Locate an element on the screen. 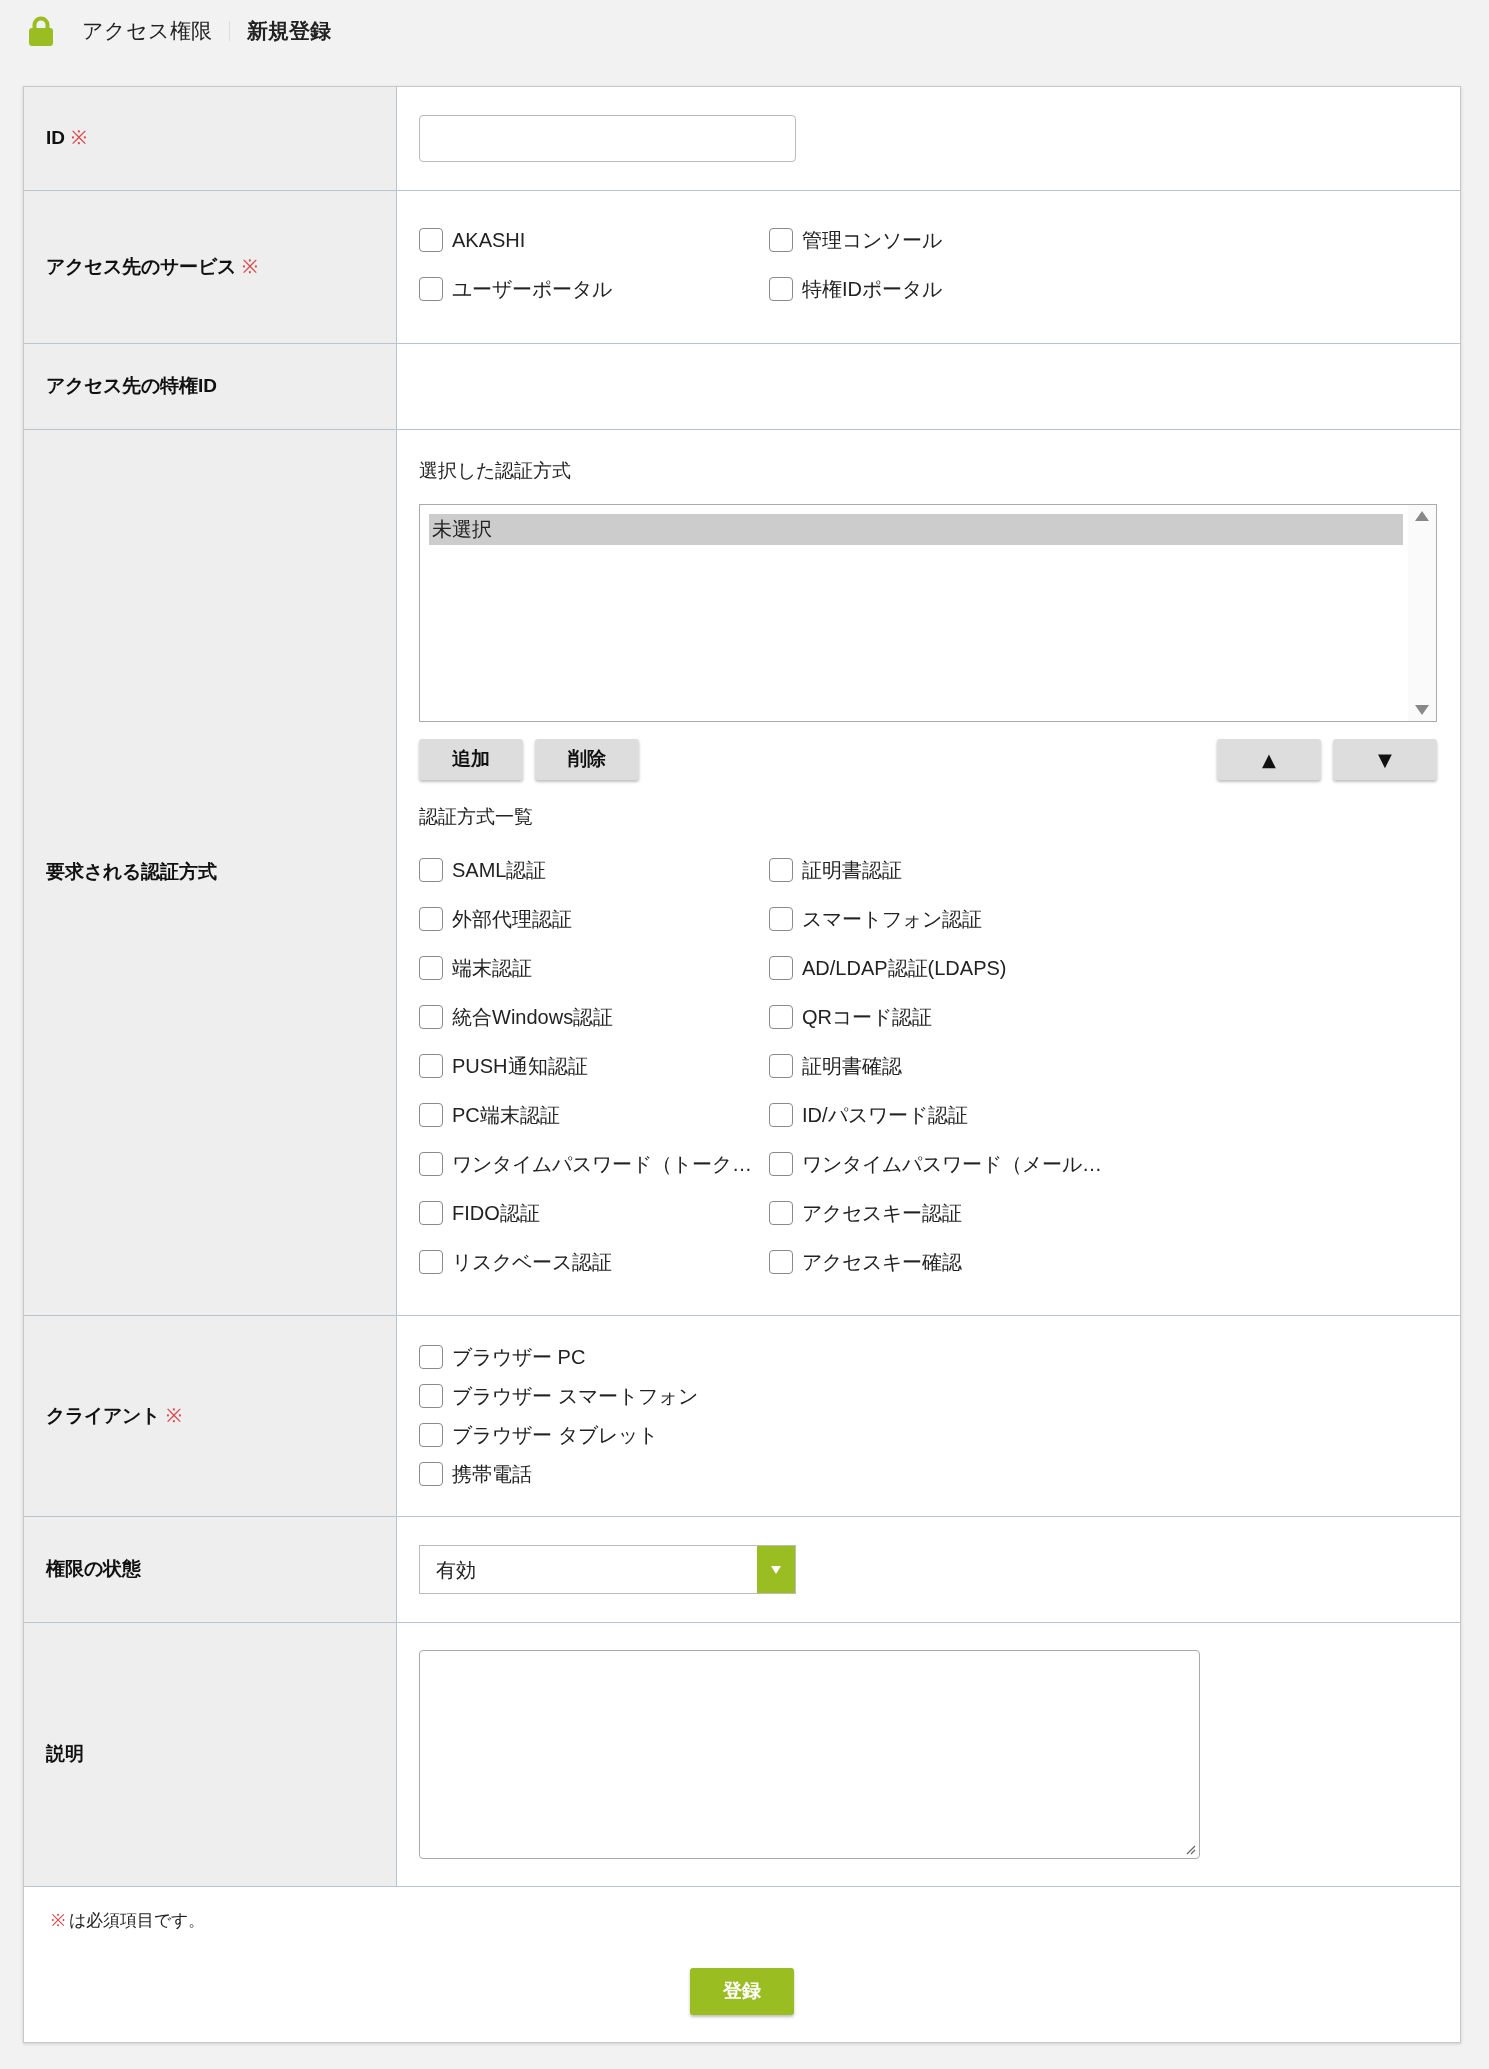 The height and width of the screenshot is (2069, 1489). field-label: クライアント is located at coordinates (103, 1415).